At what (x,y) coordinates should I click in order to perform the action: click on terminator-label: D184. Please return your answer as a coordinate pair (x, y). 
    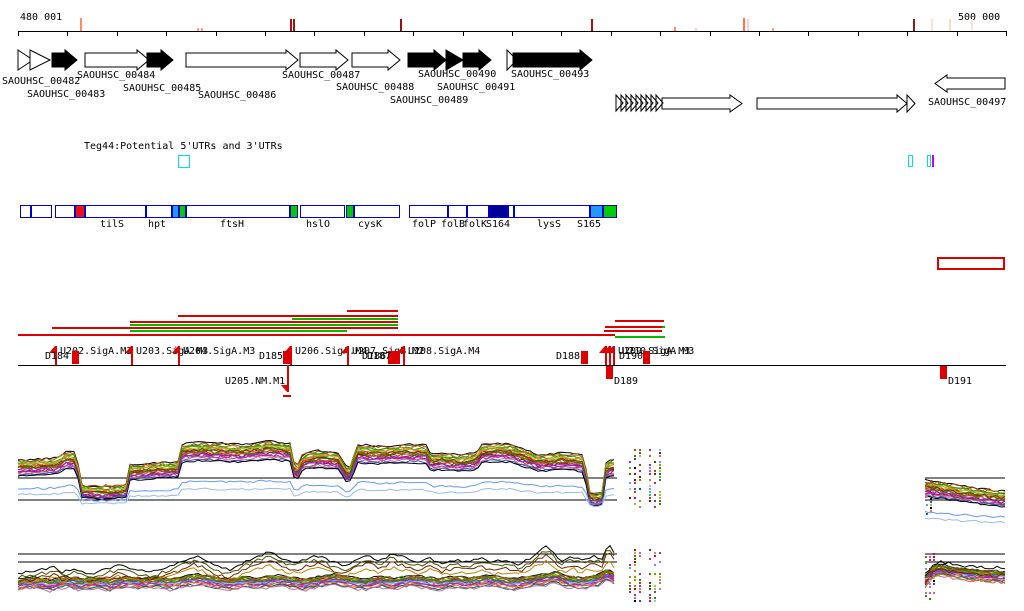
    Looking at the image, I should click on (57, 356).